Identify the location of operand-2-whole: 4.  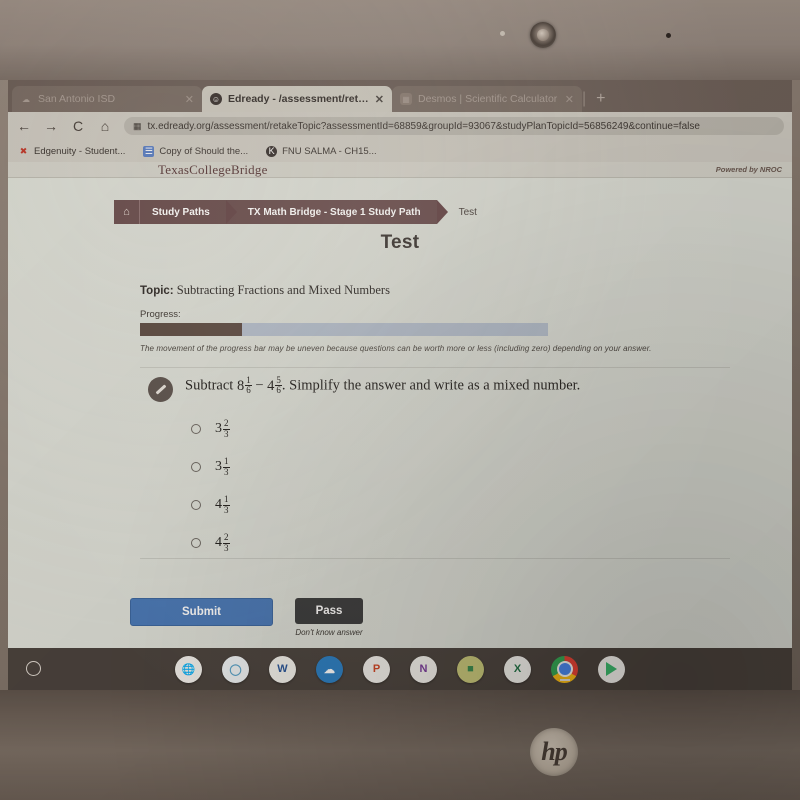
(271, 385).